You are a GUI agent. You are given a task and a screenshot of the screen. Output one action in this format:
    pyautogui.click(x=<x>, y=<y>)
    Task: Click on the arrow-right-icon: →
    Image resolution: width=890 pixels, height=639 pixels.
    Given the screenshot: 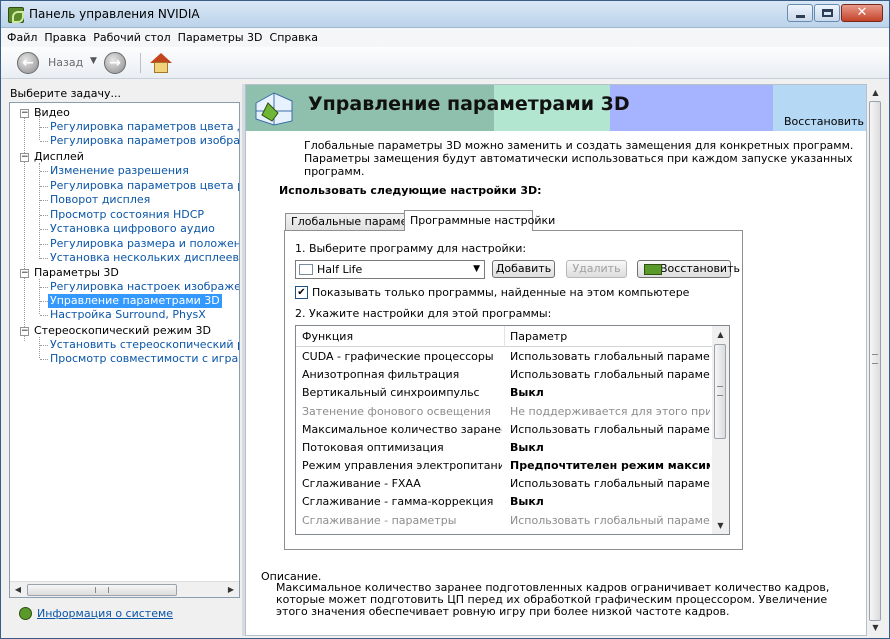 What is the action you would take?
    pyautogui.click(x=115, y=63)
    